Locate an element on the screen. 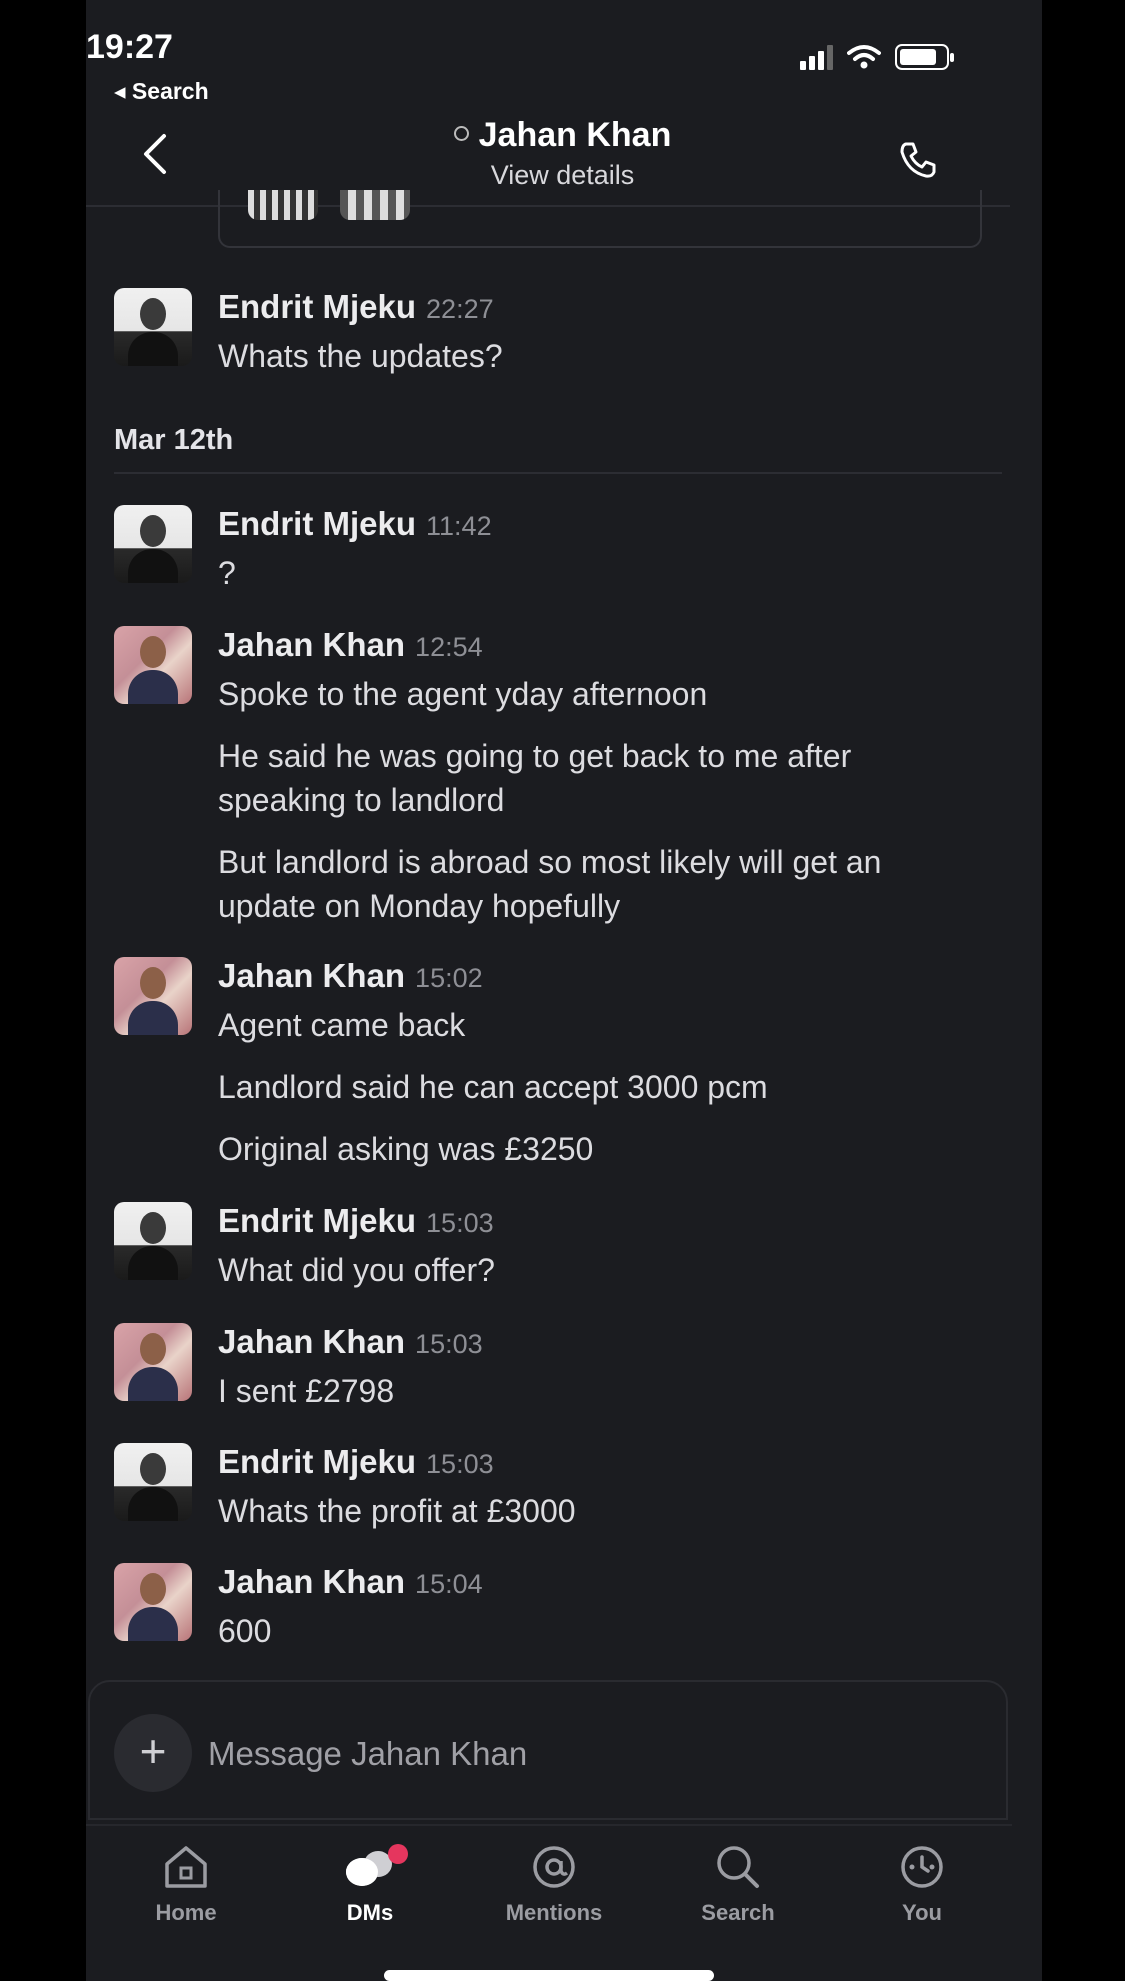 Image resolution: width=1125 pixels, height=1981 pixels. view-details-link: View details is located at coordinates (562, 175).